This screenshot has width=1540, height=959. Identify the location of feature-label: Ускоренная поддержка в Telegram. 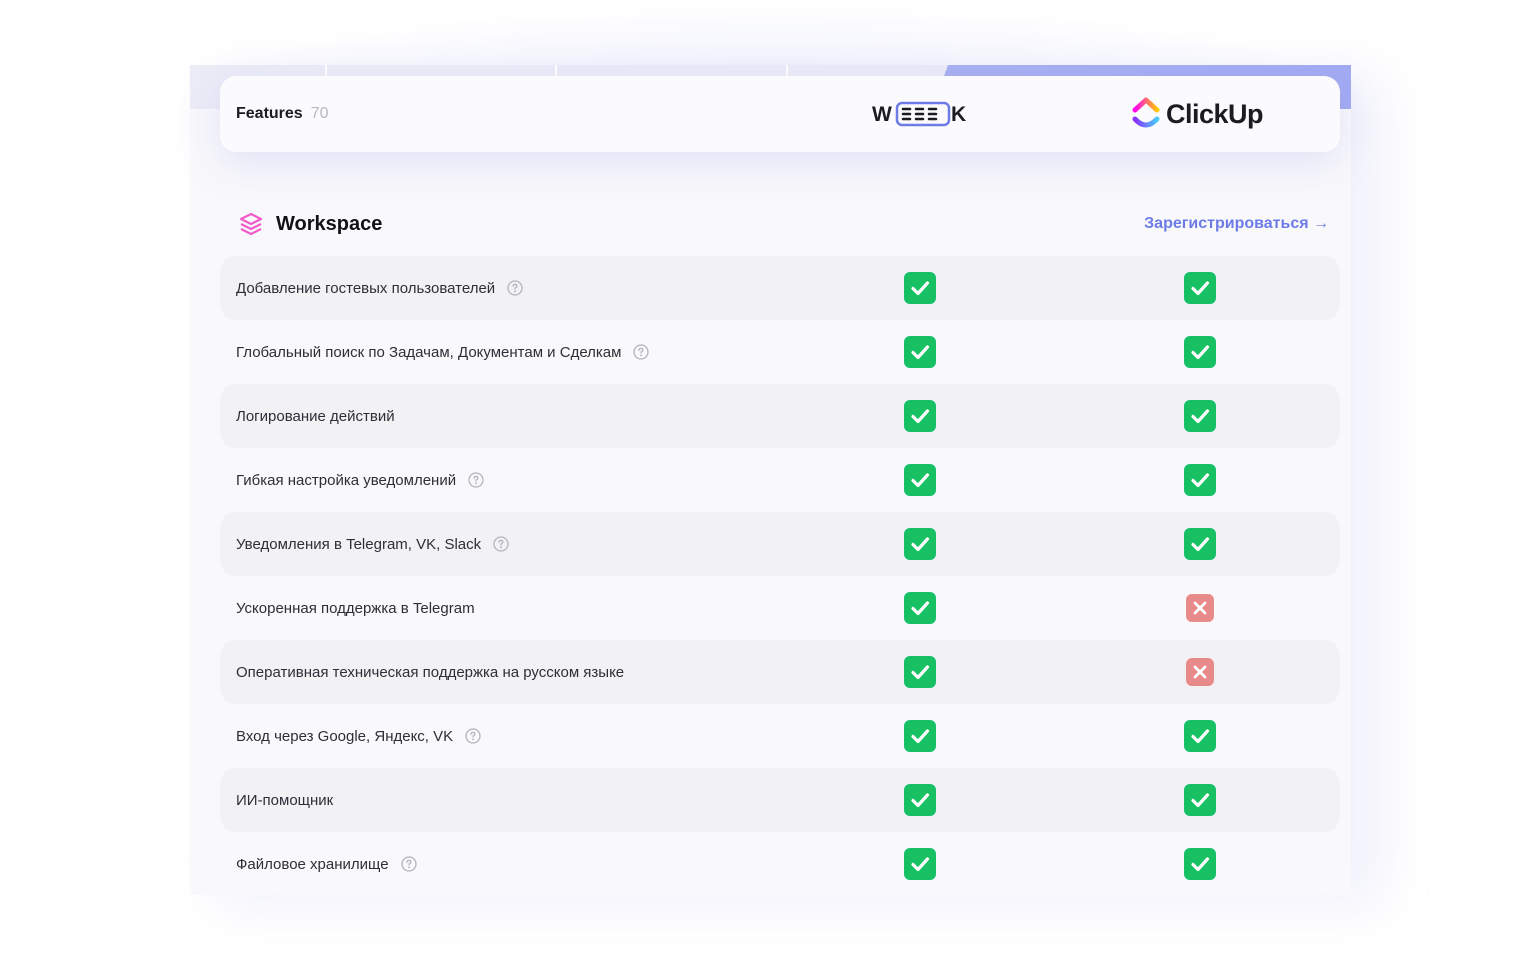
(355, 608).